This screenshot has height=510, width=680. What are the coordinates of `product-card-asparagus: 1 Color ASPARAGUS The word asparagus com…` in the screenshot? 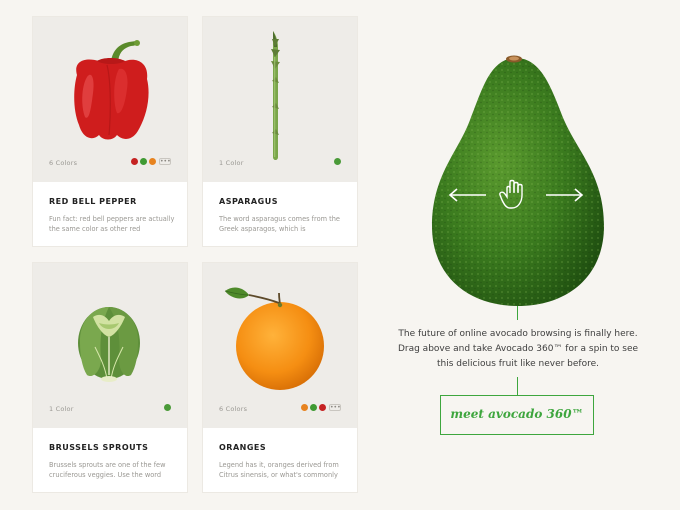 It's located at (280, 131).